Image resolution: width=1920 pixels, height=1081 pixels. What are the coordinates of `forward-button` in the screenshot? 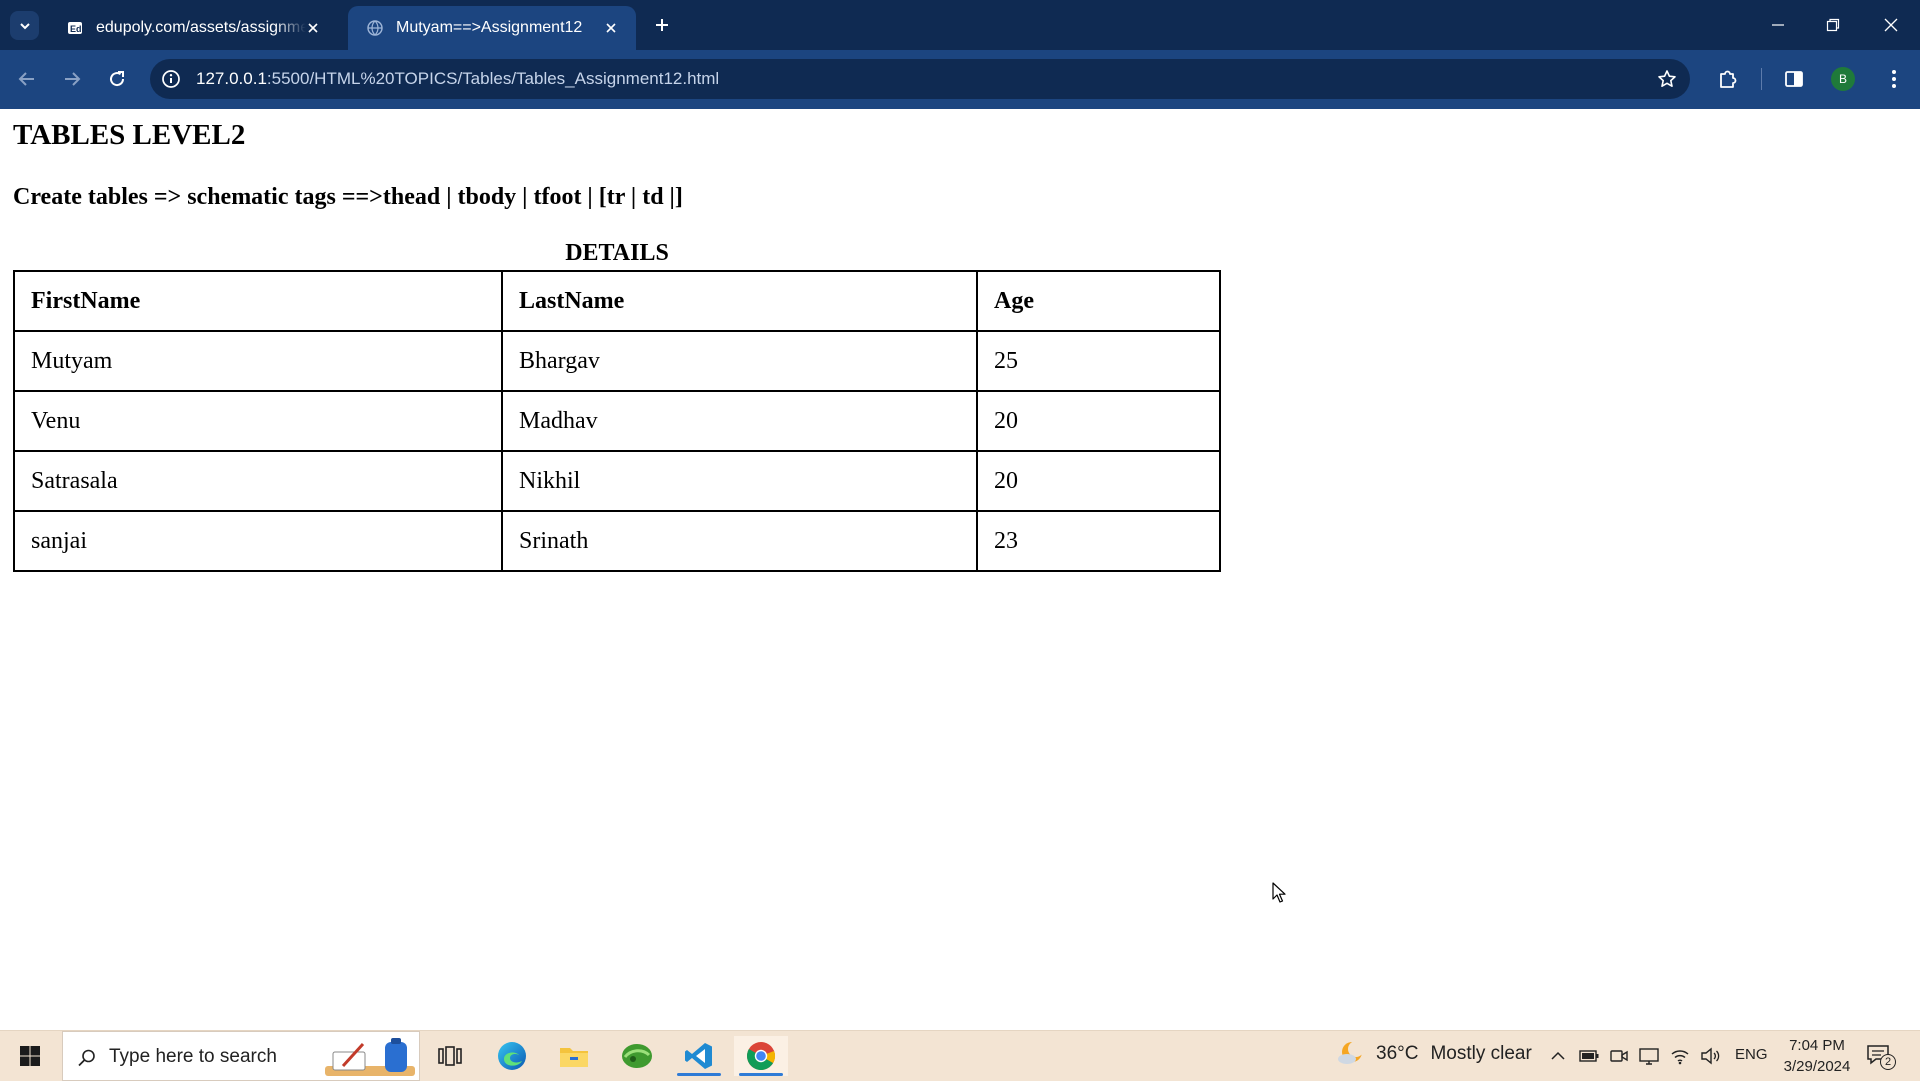 It's located at (72, 79).